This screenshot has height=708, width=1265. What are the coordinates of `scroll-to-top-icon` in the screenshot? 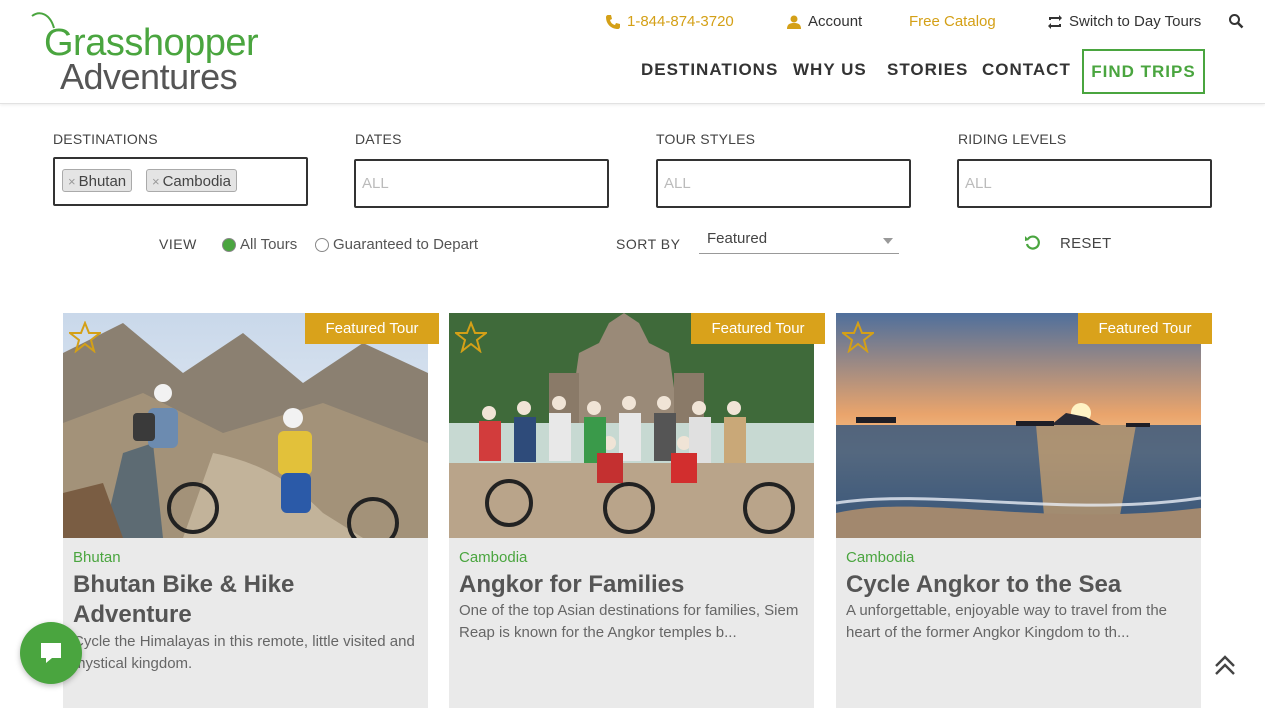 It's located at (1225, 665).